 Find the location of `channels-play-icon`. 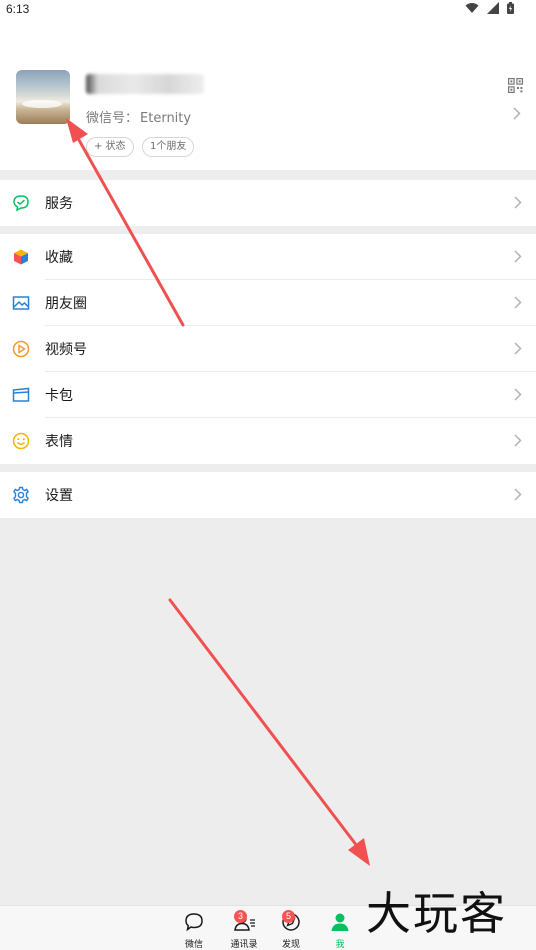

channels-play-icon is located at coordinates (21, 349).